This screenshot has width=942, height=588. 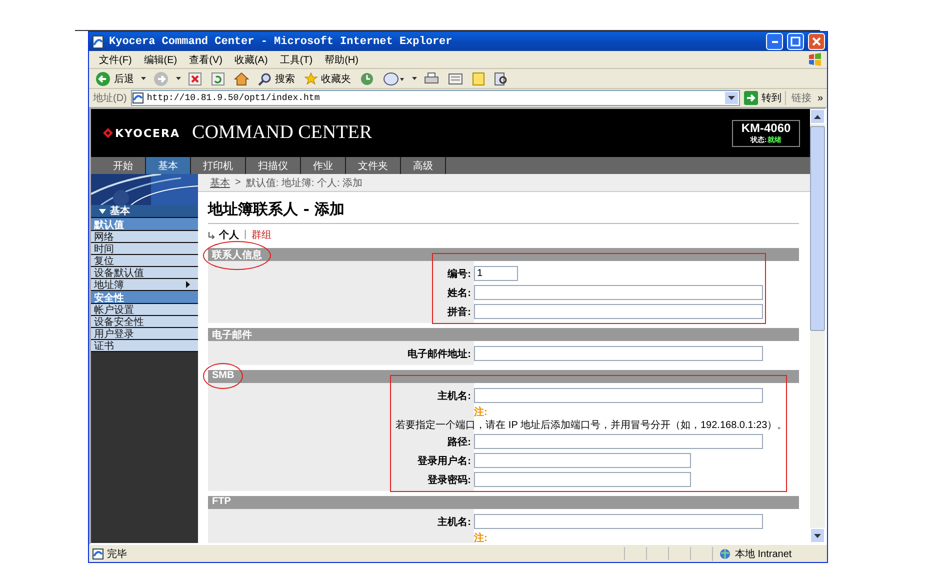 I want to click on scrollbar-thumb, so click(x=817, y=228).